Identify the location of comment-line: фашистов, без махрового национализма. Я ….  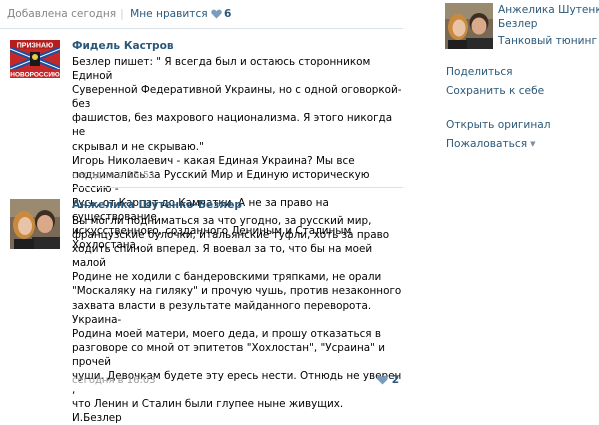
(234, 125).